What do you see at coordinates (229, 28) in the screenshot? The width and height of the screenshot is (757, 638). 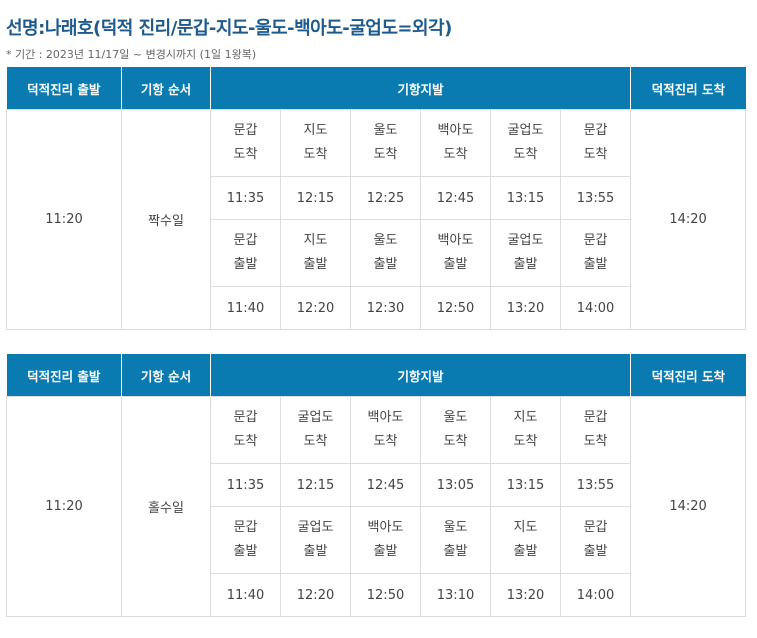 I see `page-title: 선명:나래호(덕적 진리/문갑-지도-울도-백아도-굴업도=외각)` at bounding box center [229, 28].